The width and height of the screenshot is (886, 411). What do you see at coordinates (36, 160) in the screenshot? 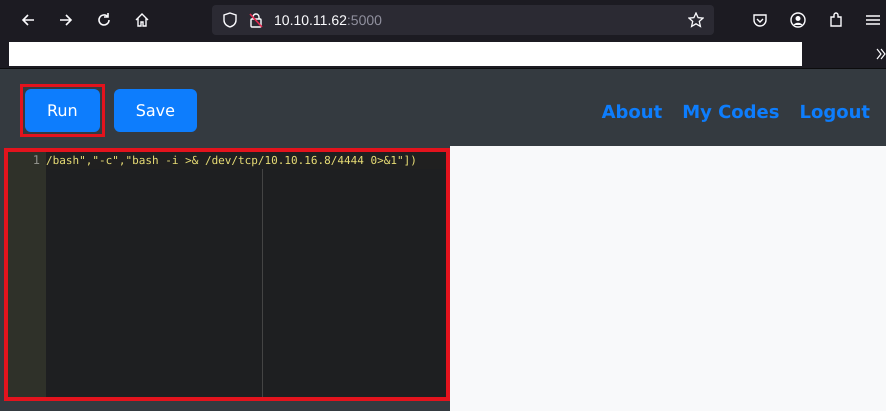
I see `line-number: 1` at bounding box center [36, 160].